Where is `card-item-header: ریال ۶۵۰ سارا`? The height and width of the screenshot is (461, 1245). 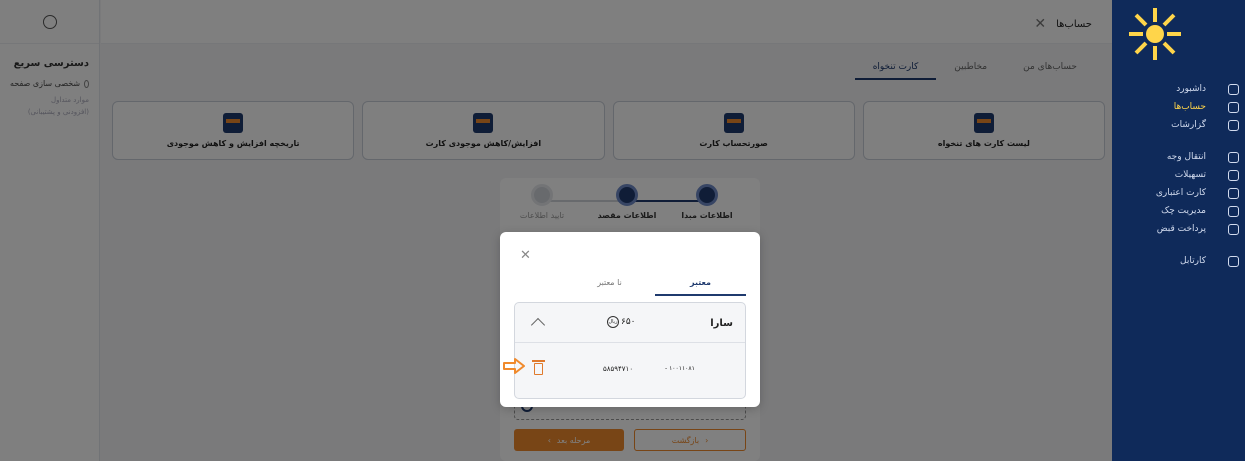 card-item-header: ریال ۶۵۰ سارا is located at coordinates (630, 323).